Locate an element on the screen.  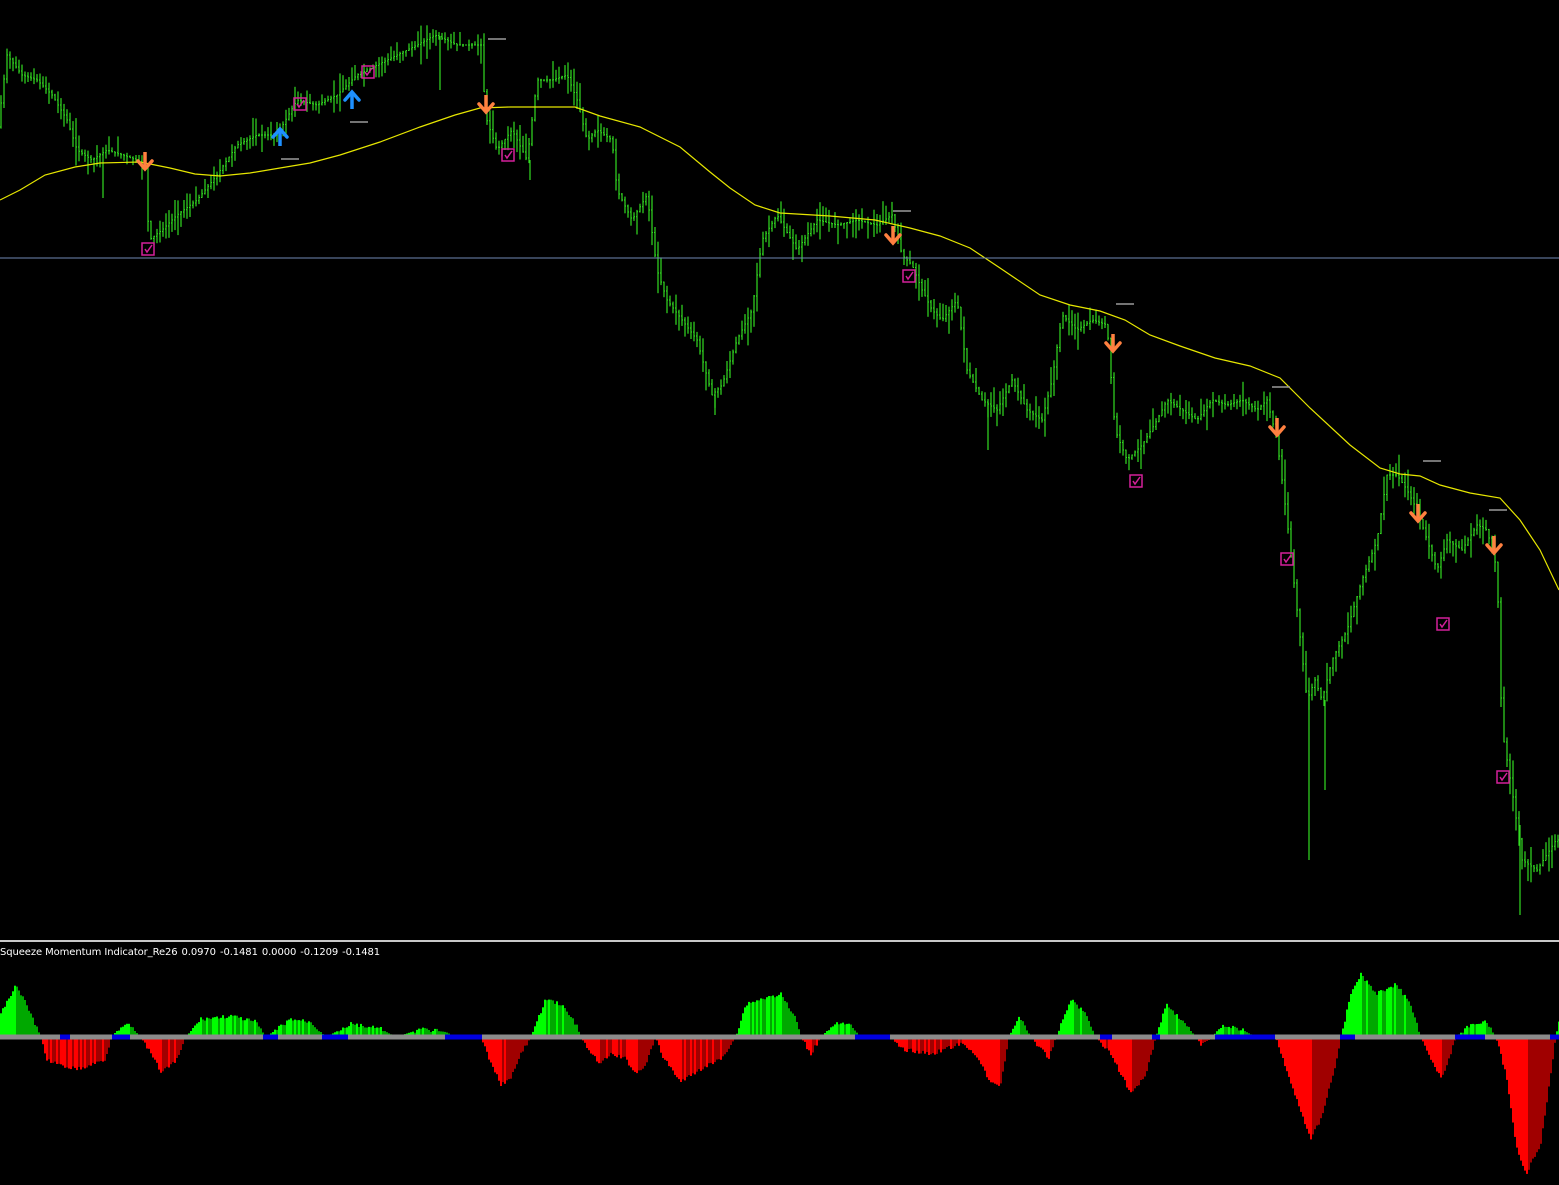
check-box-frame is located at coordinates (909, 276).